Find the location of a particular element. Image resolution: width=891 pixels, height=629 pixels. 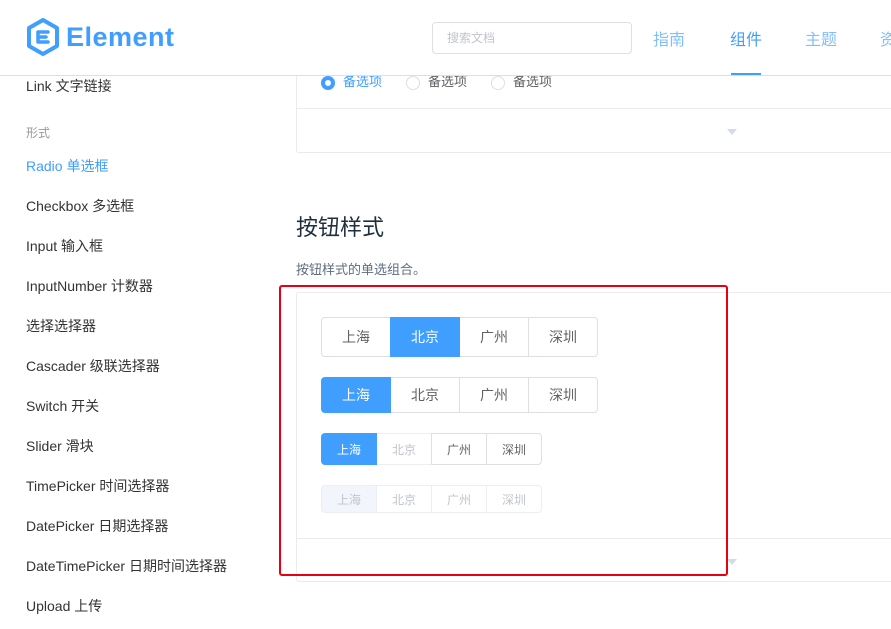

sidebar-item-switch: Switch 开关 is located at coordinates (62, 406).